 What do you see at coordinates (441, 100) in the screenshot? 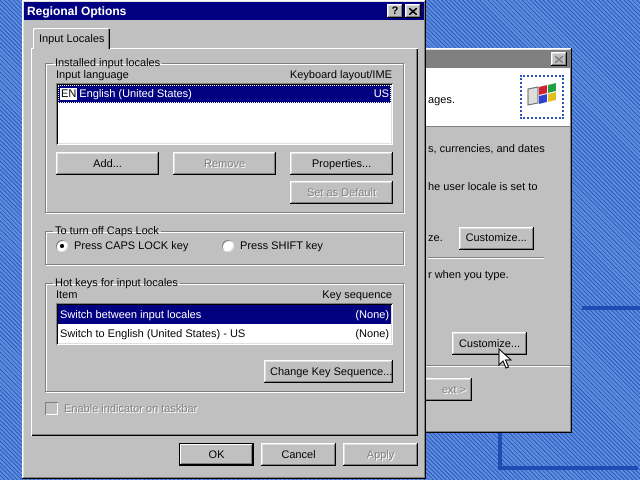
I see `header-text: ages.` at bounding box center [441, 100].